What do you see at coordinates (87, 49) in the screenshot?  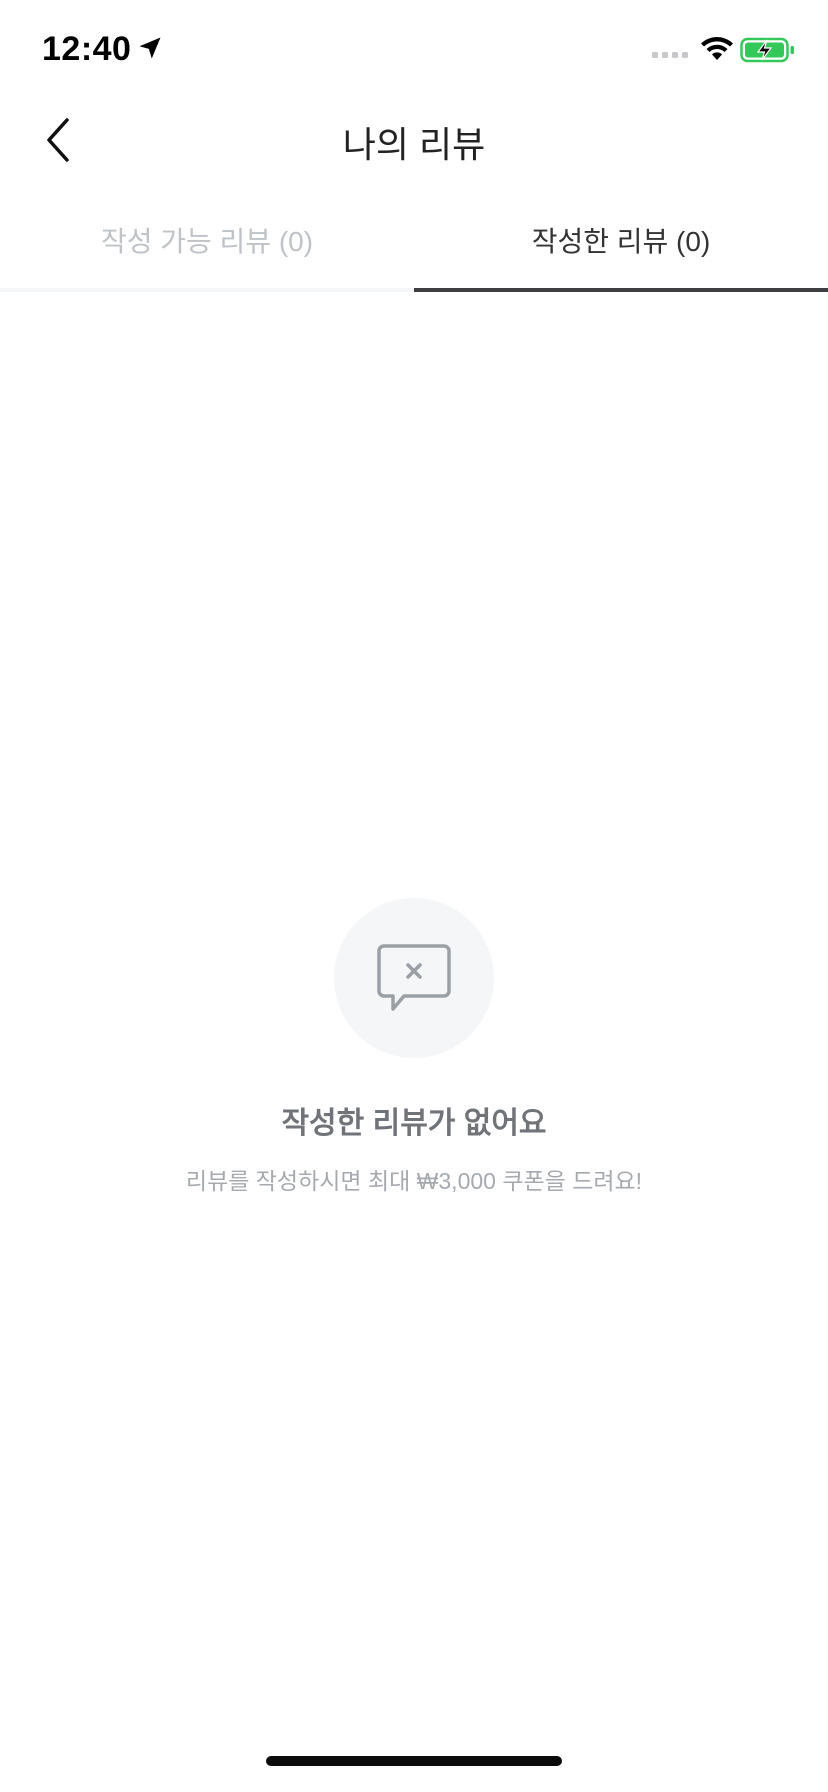 I see `status-time: 12:40` at bounding box center [87, 49].